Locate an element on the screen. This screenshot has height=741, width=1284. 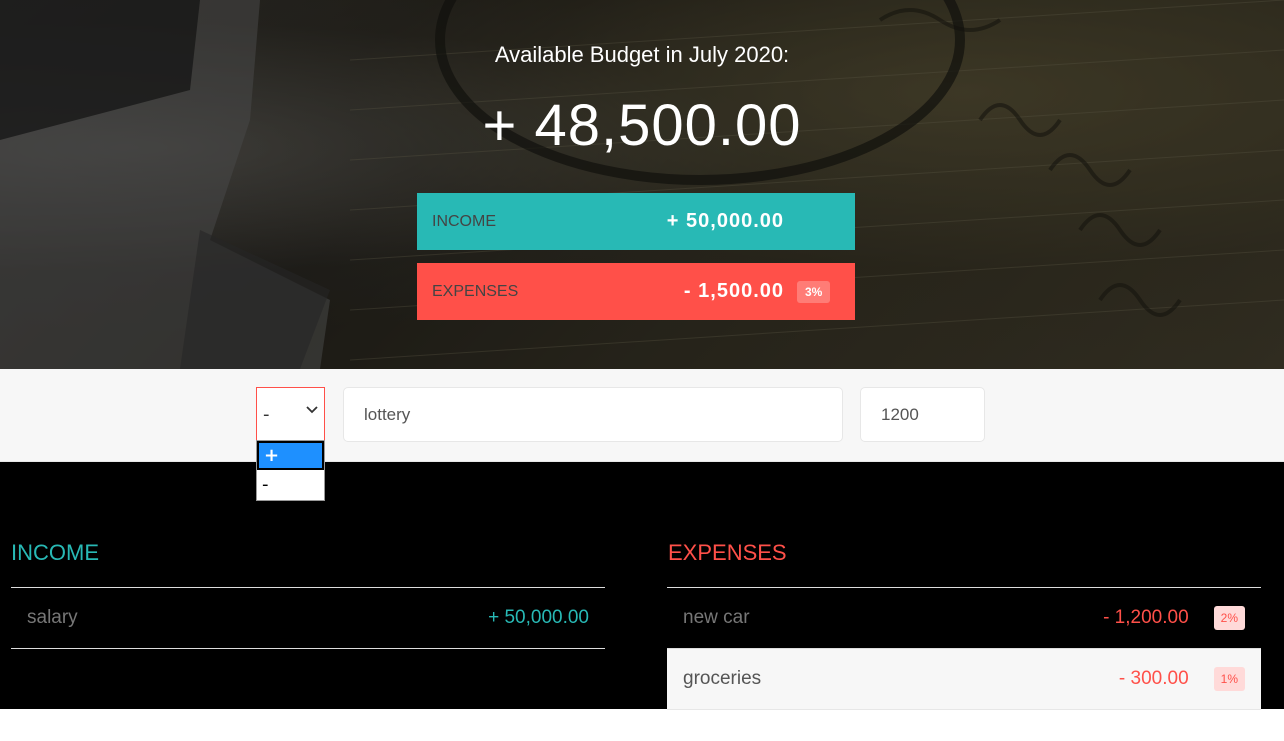
value-input: 1200 is located at coordinates (922, 414).